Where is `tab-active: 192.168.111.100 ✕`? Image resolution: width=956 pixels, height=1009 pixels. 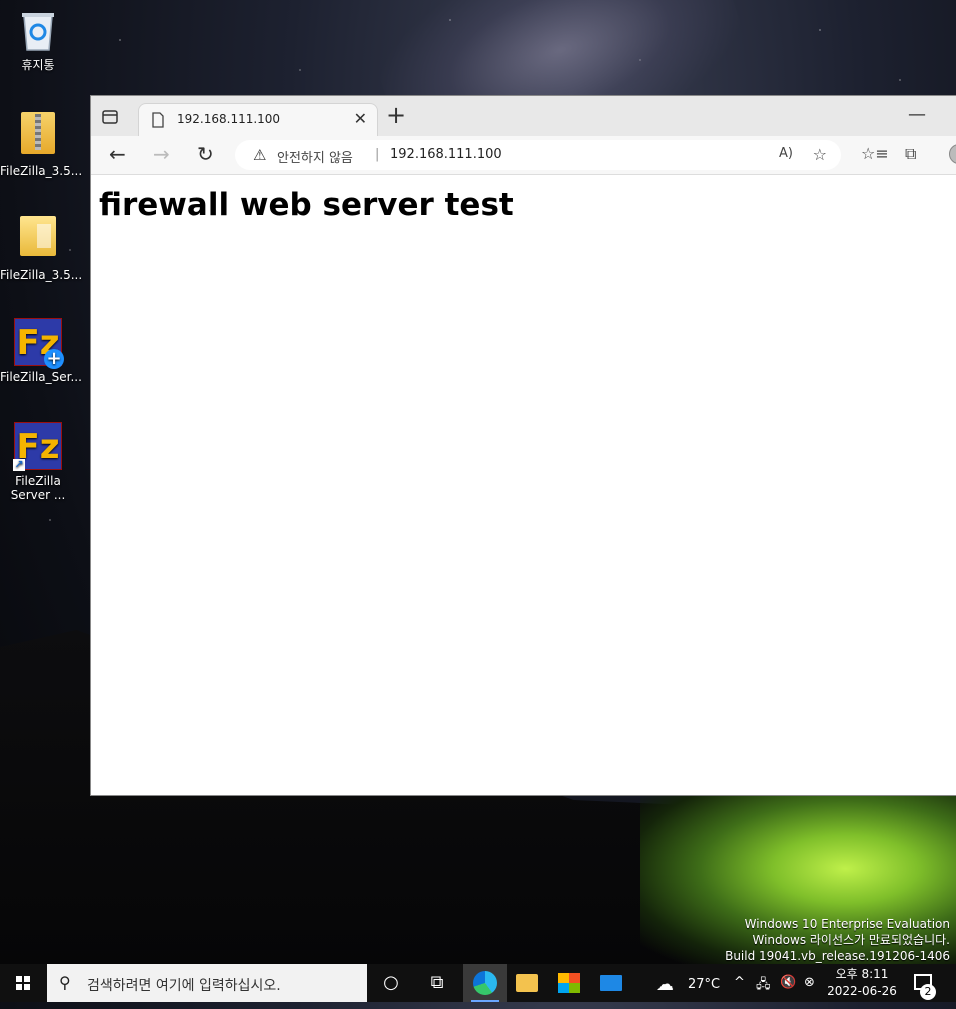 tab-active: 192.168.111.100 ✕ is located at coordinates (258, 119).